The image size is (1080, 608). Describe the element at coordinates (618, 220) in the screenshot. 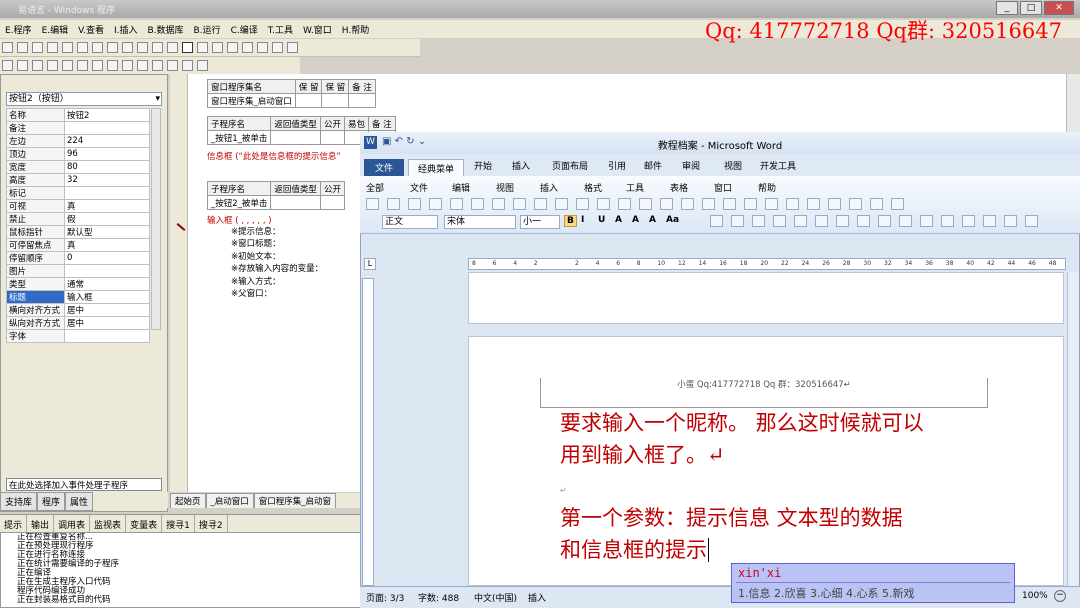

I see `format-border-icon: A` at that location.